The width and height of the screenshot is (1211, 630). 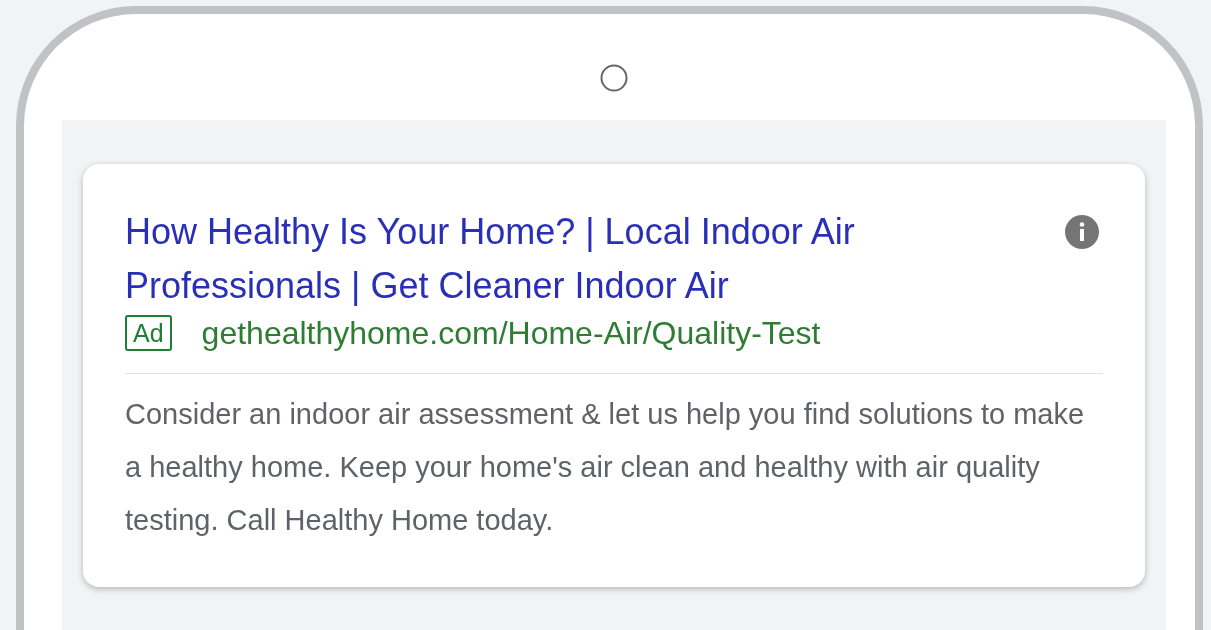 What do you see at coordinates (1082, 232) in the screenshot?
I see `info-icon` at bounding box center [1082, 232].